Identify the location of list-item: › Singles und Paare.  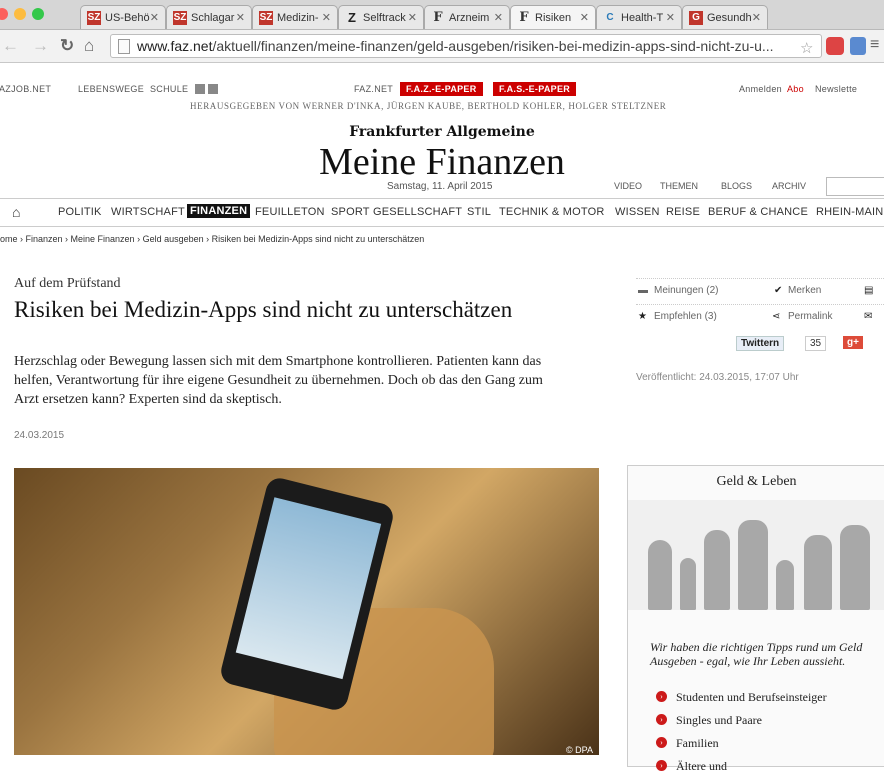
(741, 724).